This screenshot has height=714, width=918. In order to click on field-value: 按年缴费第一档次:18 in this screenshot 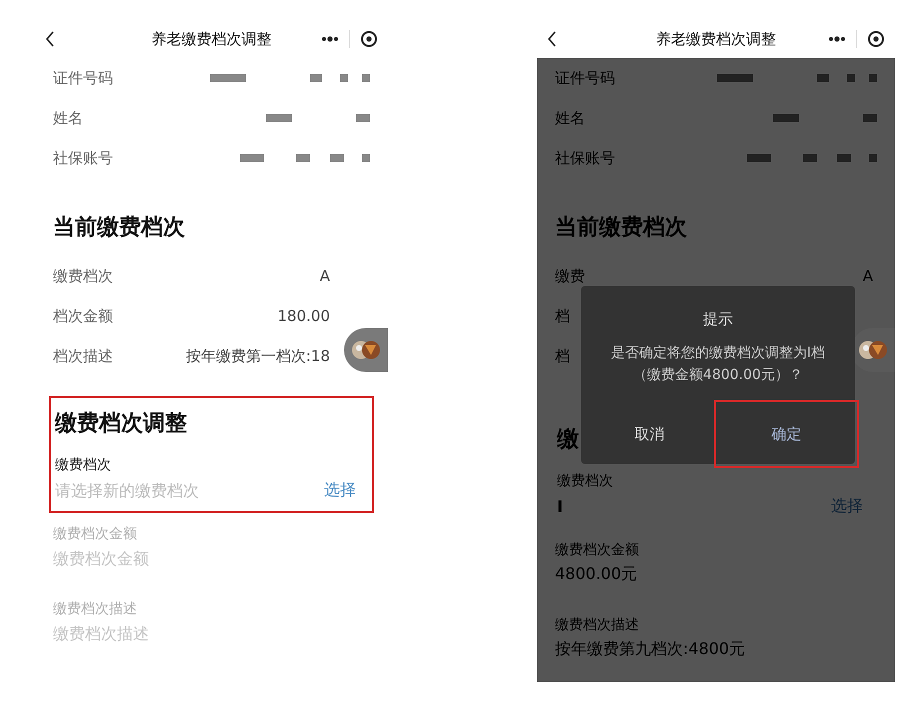, I will do `click(258, 356)`.